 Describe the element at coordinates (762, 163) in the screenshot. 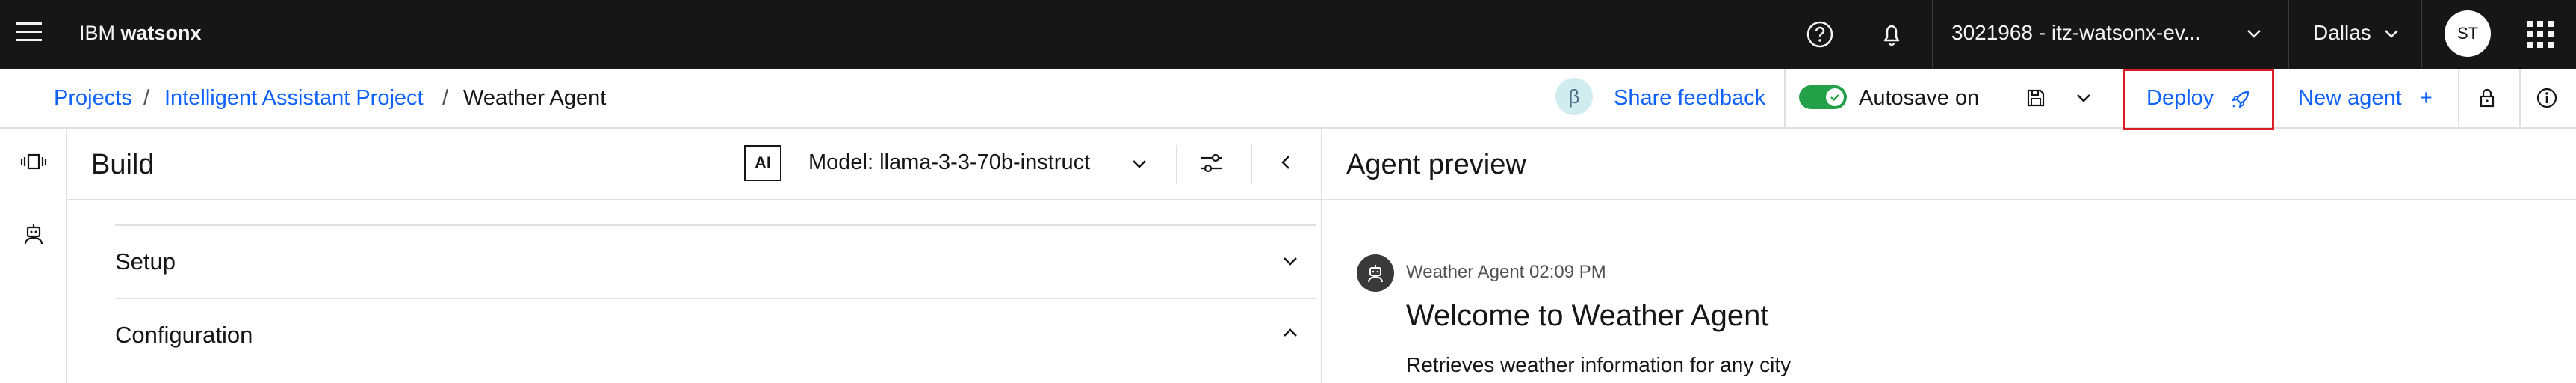

I see `ai-label-badge: AI` at that location.